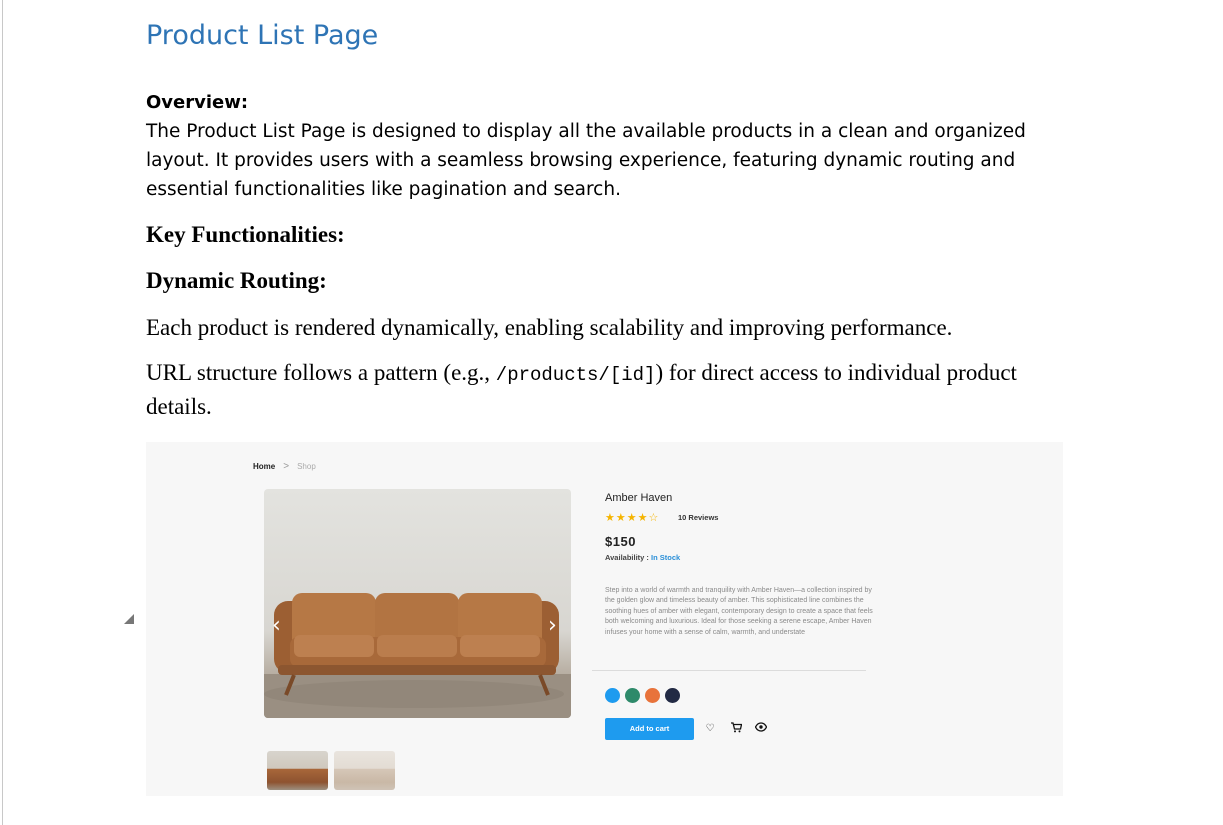 This screenshot has width=1223, height=825. Describe the element at coordinates (652, 695) in the screenshot. I see `color-swatch-orange` at that location.